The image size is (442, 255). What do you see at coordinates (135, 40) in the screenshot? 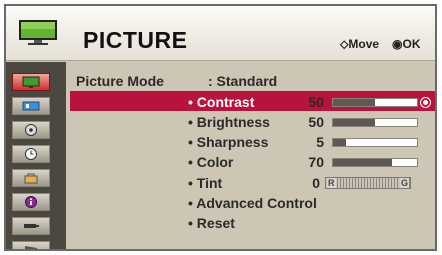
I see `page-title: PICTURE` at bounding box center [135, 40].